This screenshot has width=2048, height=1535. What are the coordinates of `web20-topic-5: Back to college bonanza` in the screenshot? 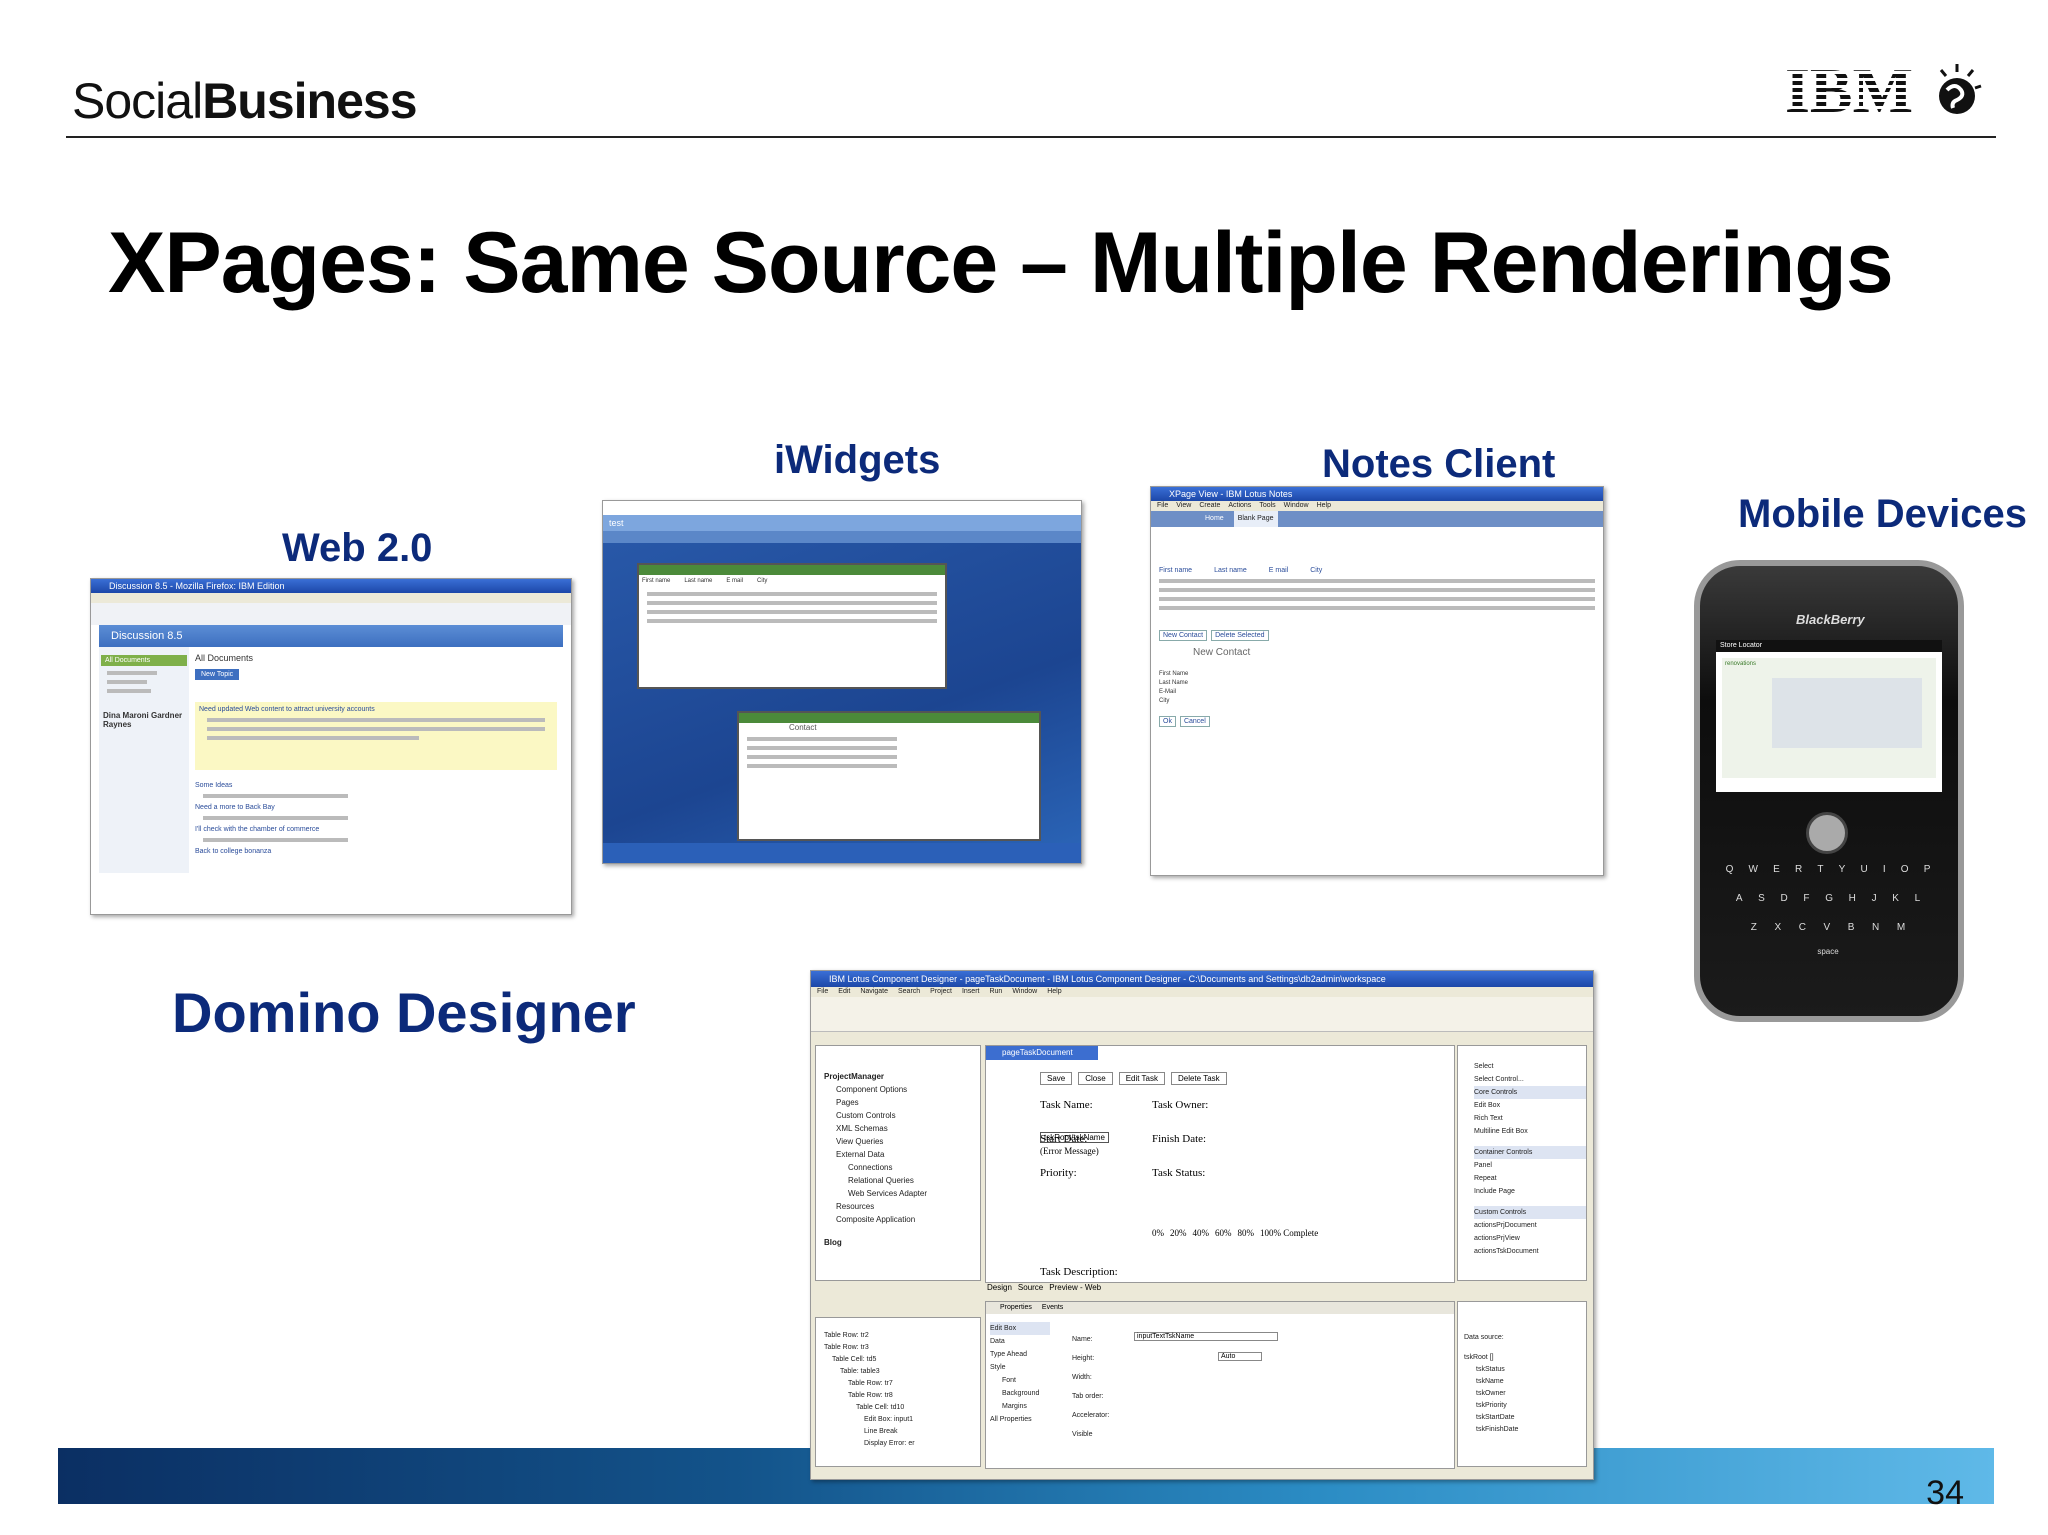 It's located at (376, 851).